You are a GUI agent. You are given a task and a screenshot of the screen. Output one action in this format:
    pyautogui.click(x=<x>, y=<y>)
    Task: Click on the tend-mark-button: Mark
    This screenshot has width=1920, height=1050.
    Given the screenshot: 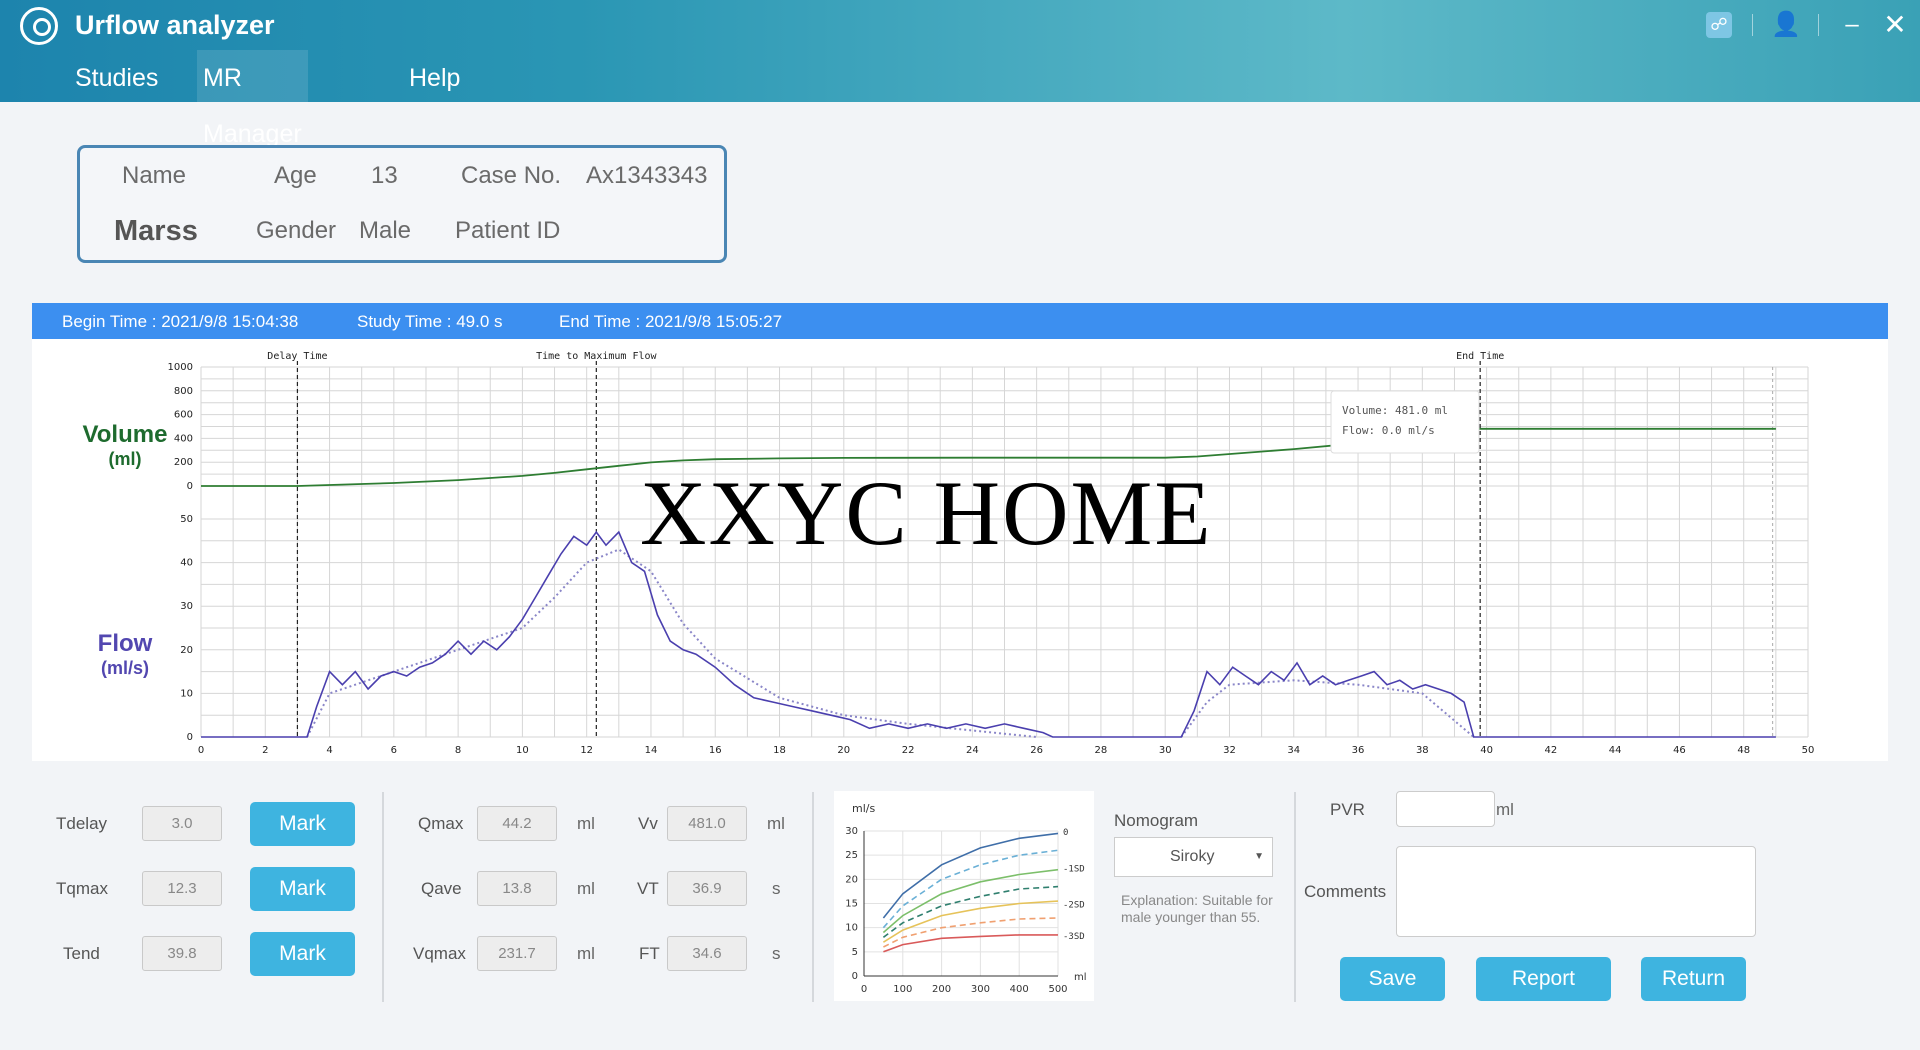 What is the action you would take?
    pyautogui.click(x=302, y=954)
    